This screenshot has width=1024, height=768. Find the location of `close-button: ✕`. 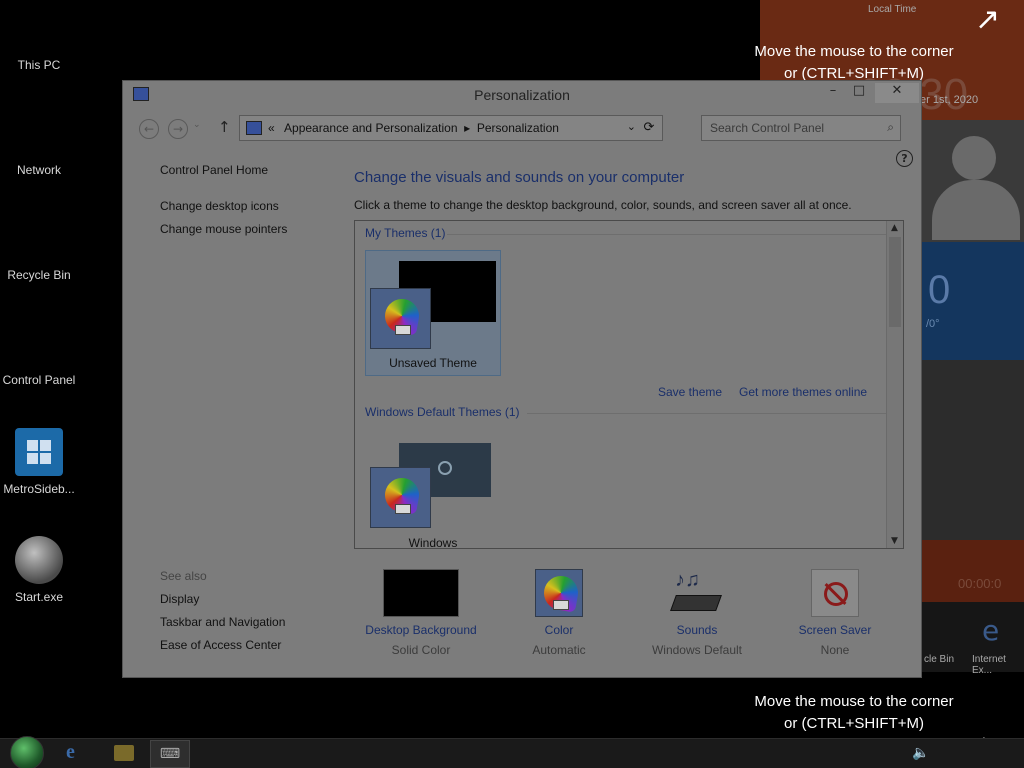

close-button: ✕ is located at coordinates (897, 93).